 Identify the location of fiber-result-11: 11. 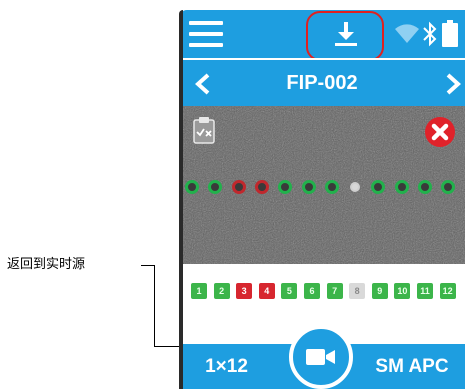
(425, 291).